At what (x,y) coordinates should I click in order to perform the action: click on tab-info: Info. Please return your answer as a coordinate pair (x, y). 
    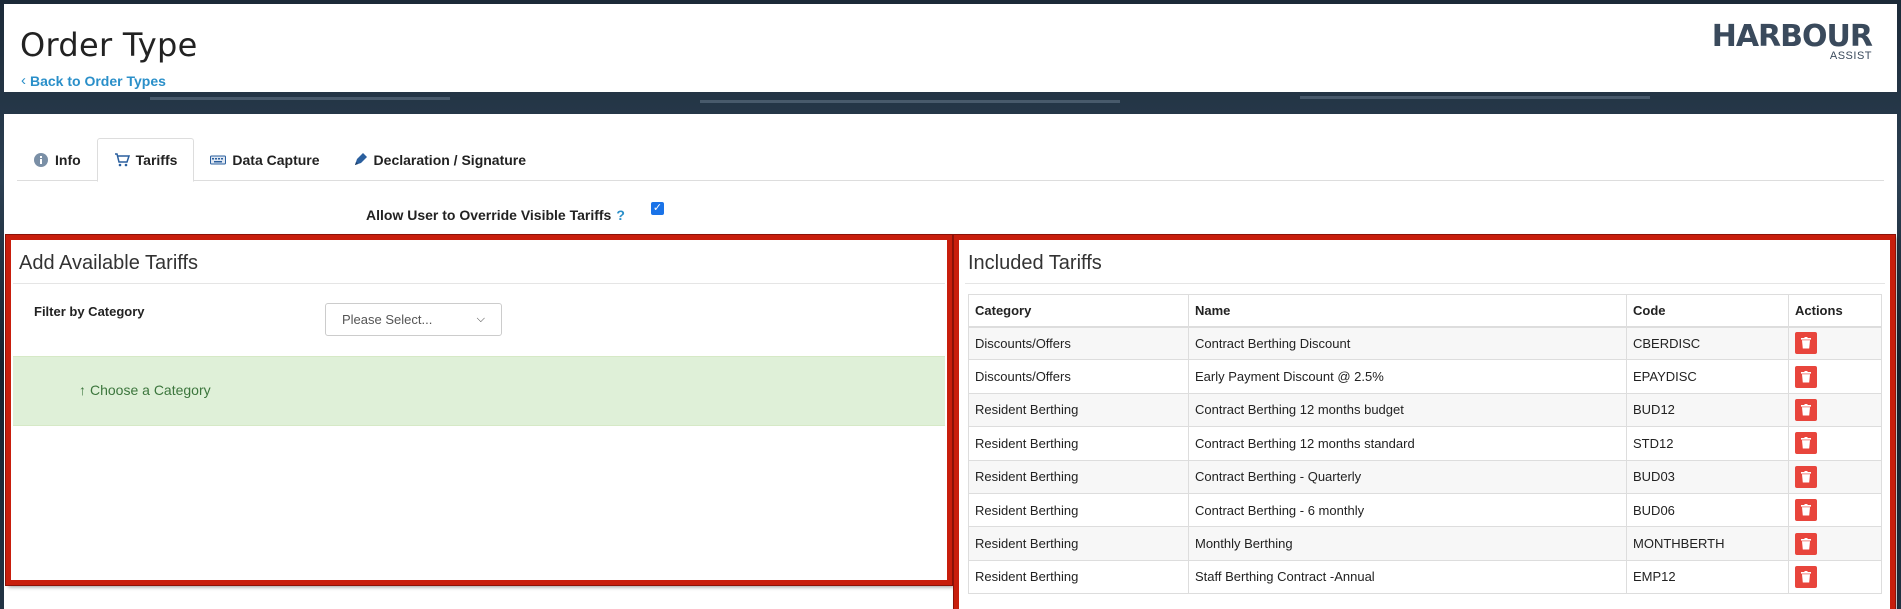
    Looking at the image, I should click on (57, 159).